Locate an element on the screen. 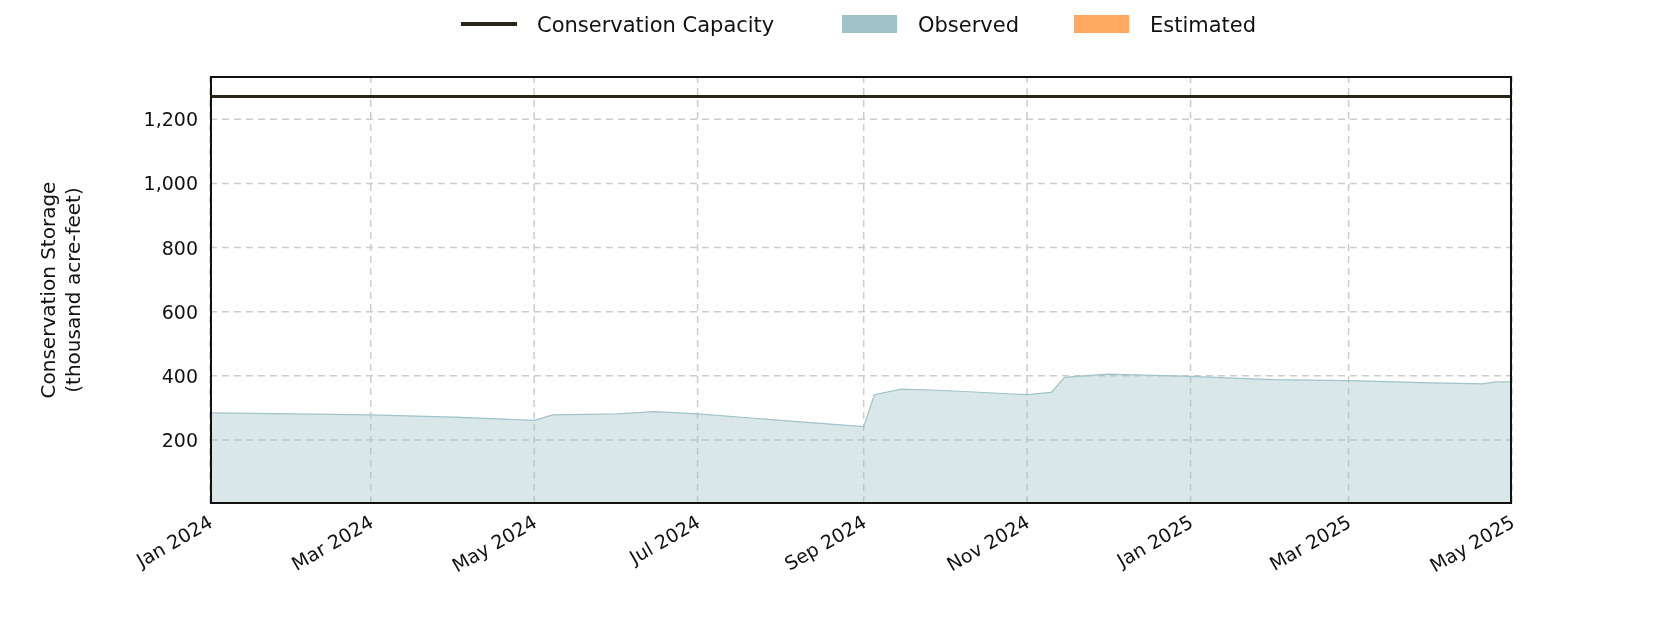 This screenshot has width=1680, height=630. y-tick-label: 400 is located at coordinates (179, 375).